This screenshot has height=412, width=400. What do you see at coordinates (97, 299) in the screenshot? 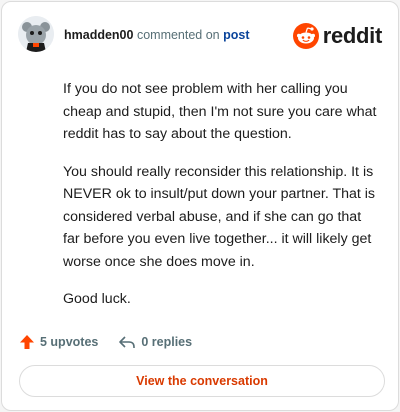
I see `comment-paragraph: Good luck.` at bounding box center [97, 299].